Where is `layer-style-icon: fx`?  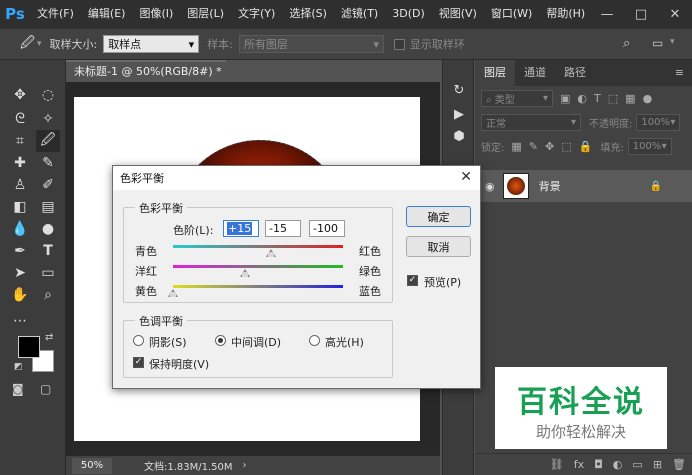 layer-style-icon: fx is located at coordinates (579, 464).